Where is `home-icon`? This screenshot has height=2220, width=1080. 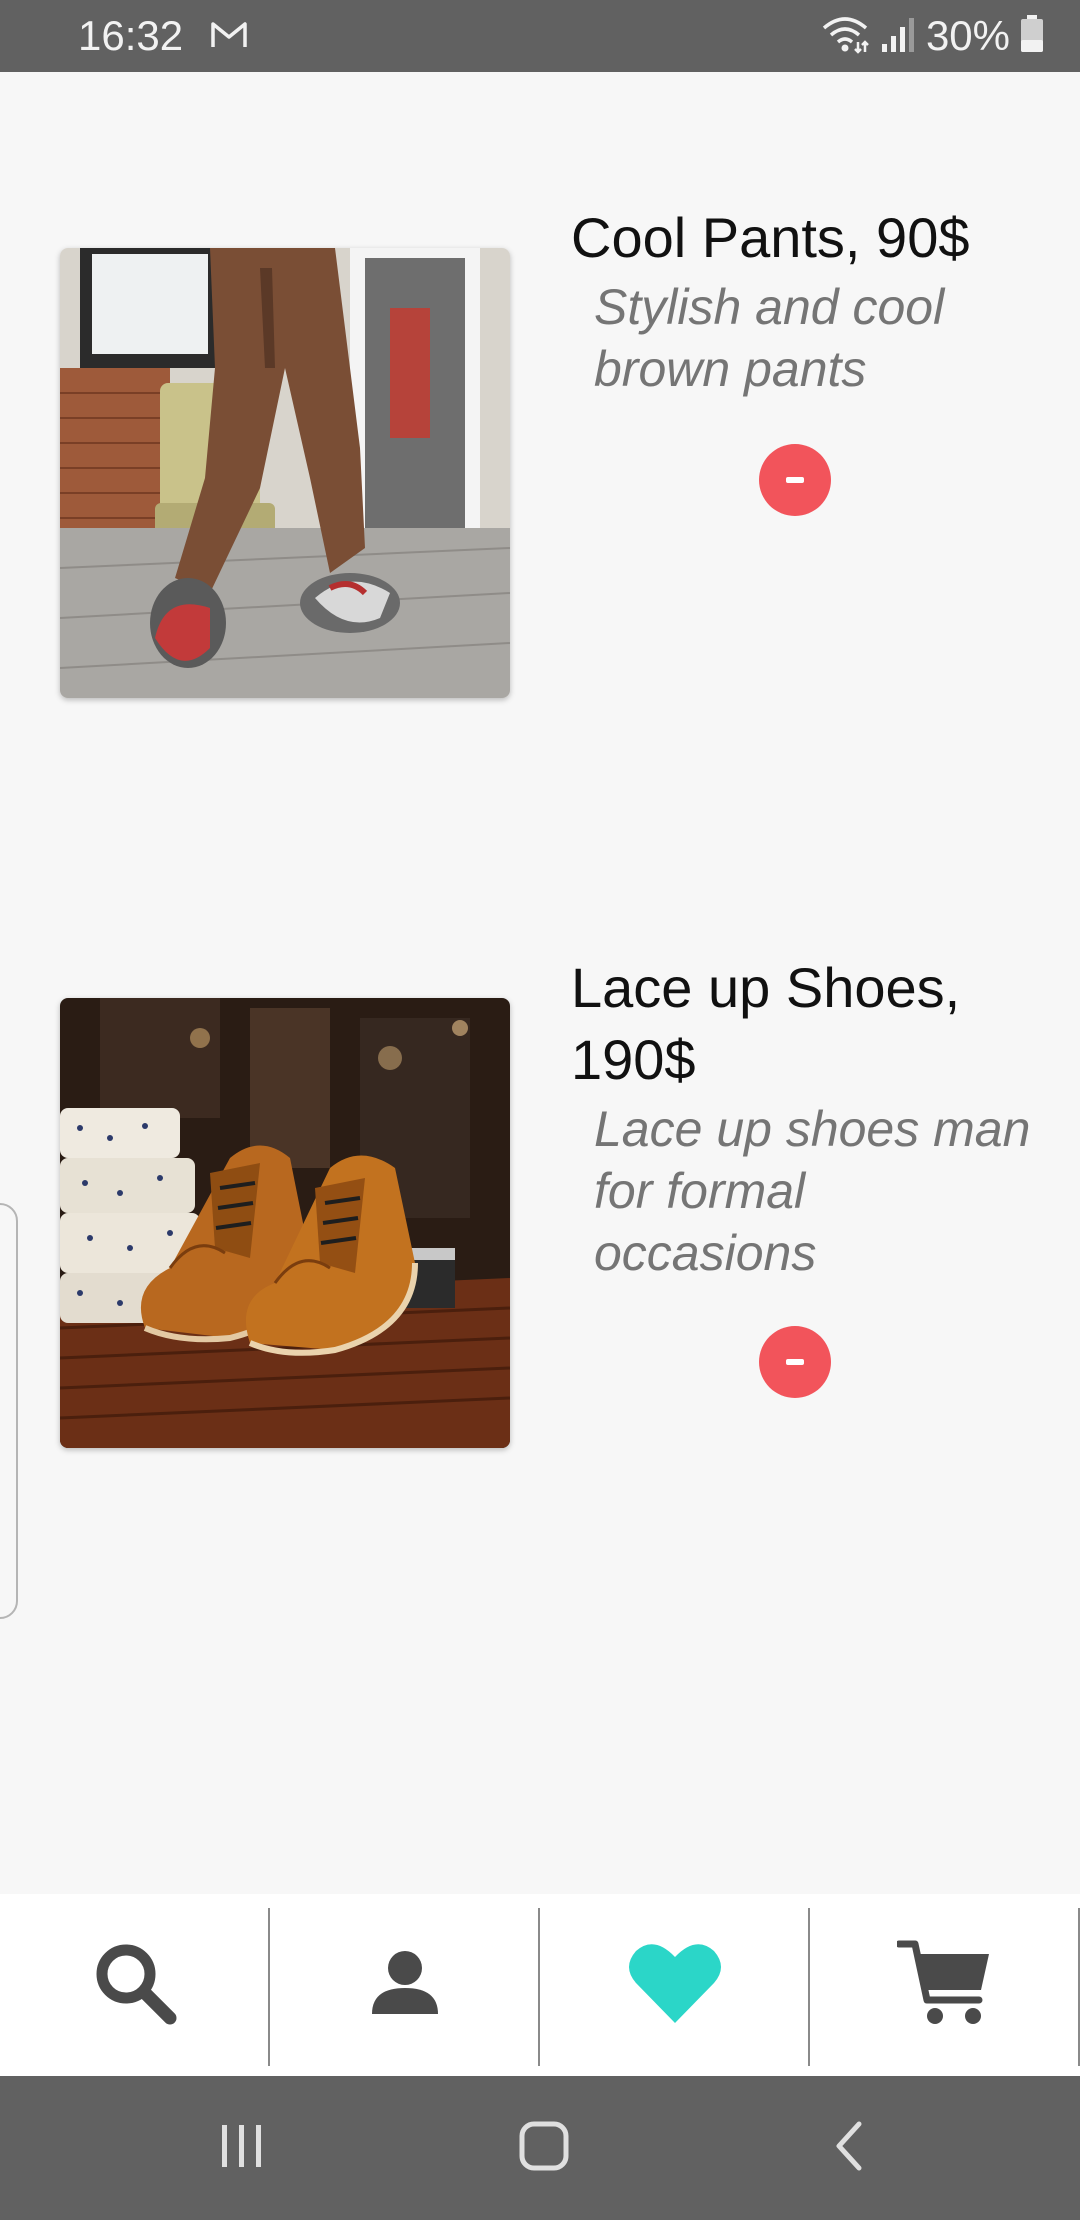
home-icon is located at coordinates (544, 2148).